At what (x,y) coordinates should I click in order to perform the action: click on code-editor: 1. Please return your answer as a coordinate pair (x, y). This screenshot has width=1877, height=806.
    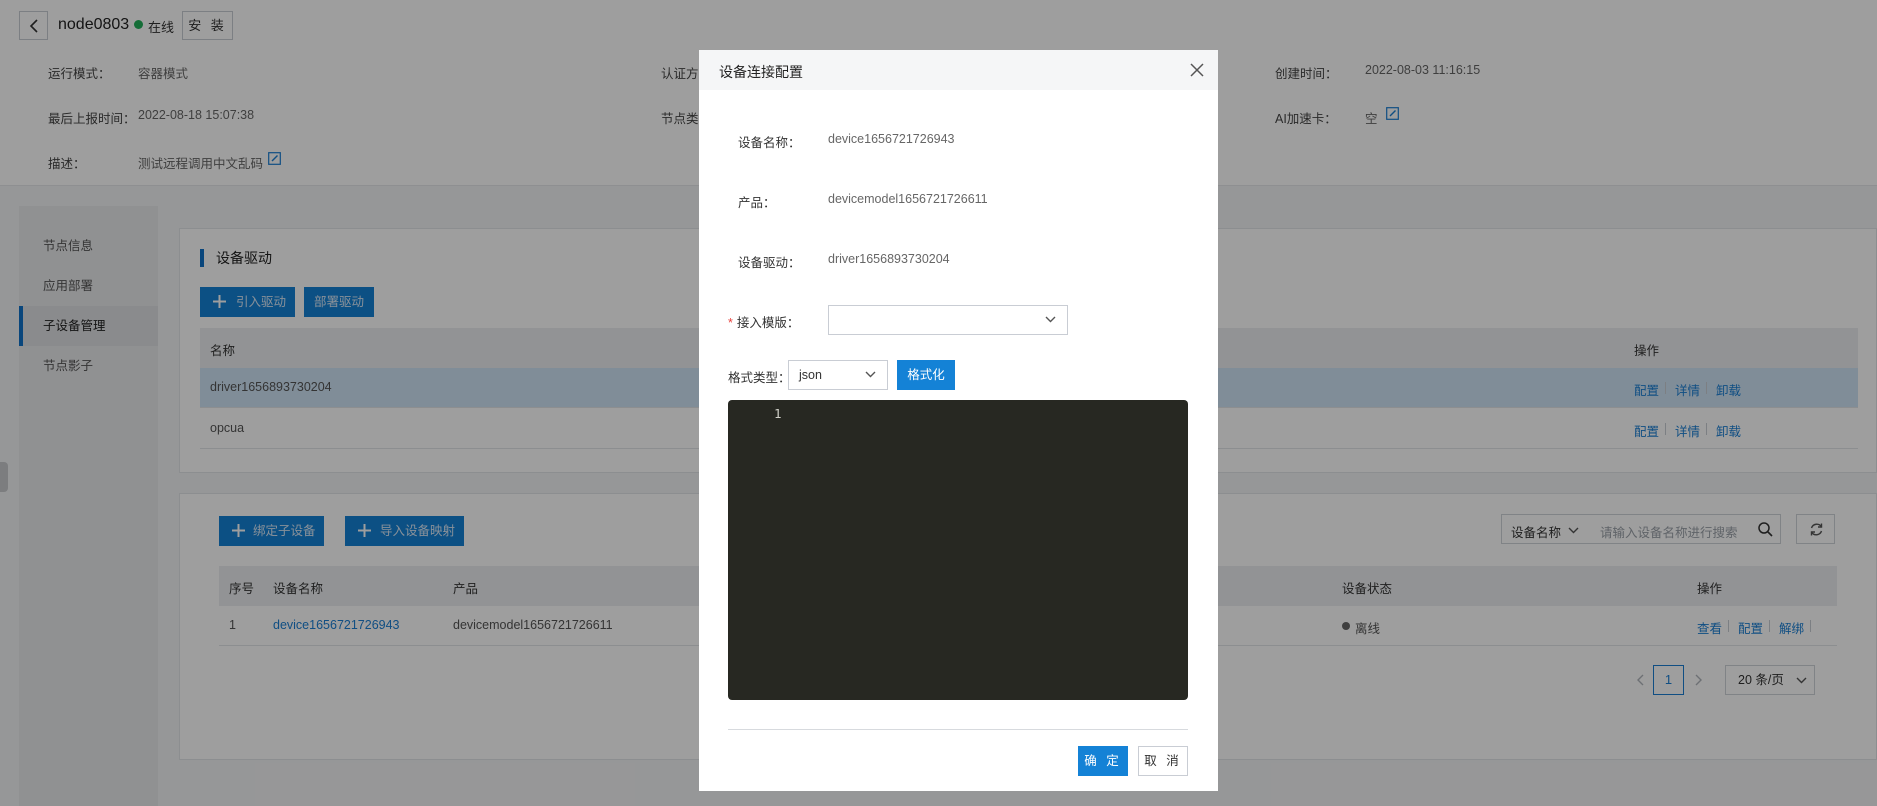
    Looking at the image, I should click on (958, 550).